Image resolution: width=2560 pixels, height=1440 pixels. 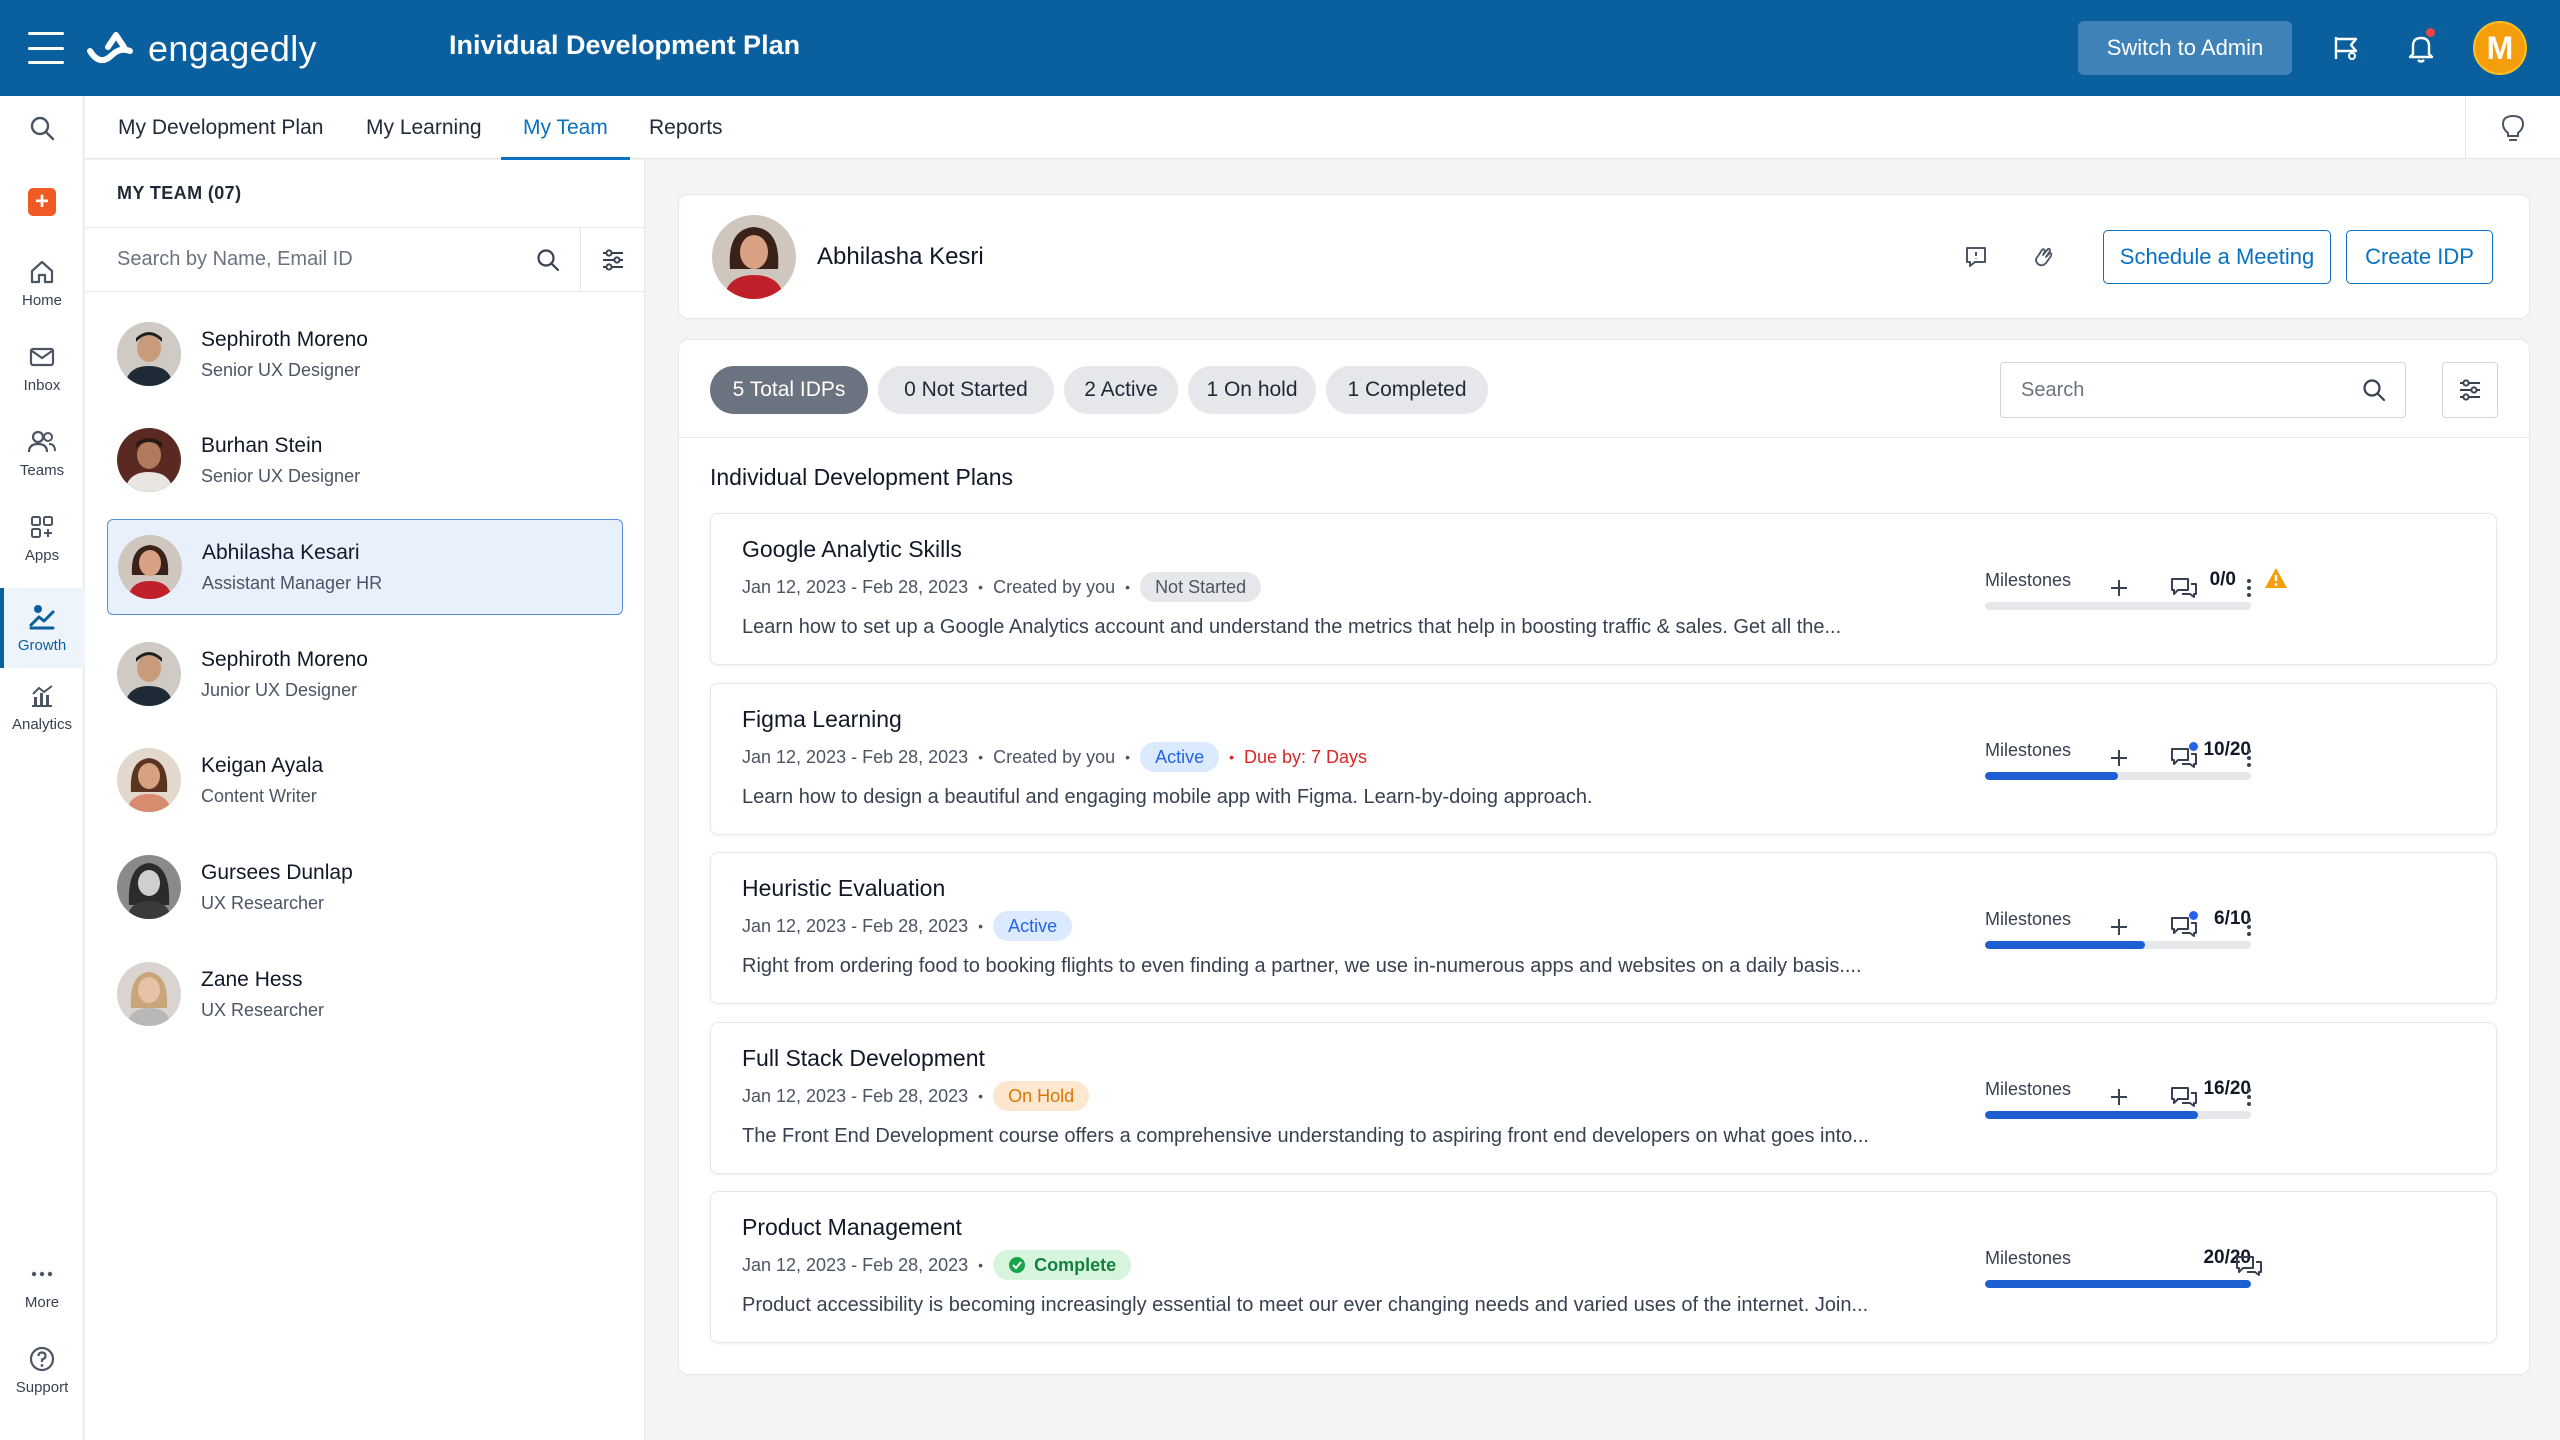 What do you see at coordinates (42, 368) in the screenshot?
I see `rail-item-inbox: Inbox` at bounding box center [42, 368].